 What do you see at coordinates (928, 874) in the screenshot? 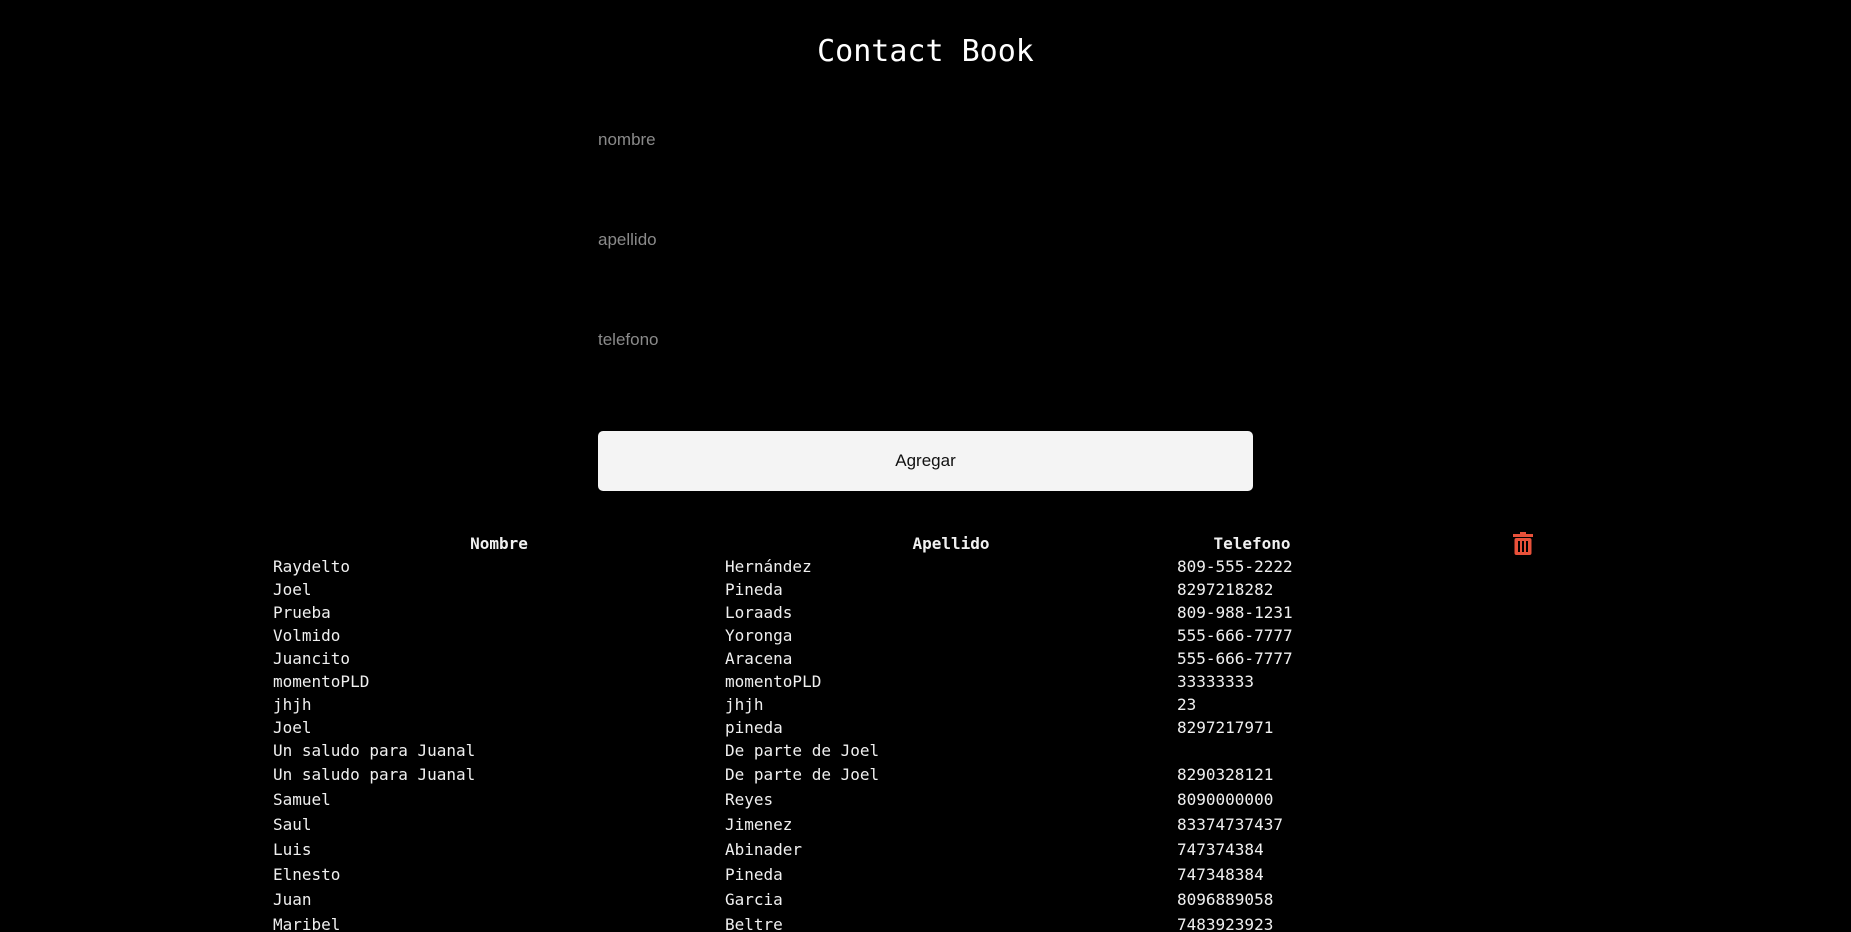
I see `table-row: Elnesto Pineda 747348384` at bounding box center [928, 874].